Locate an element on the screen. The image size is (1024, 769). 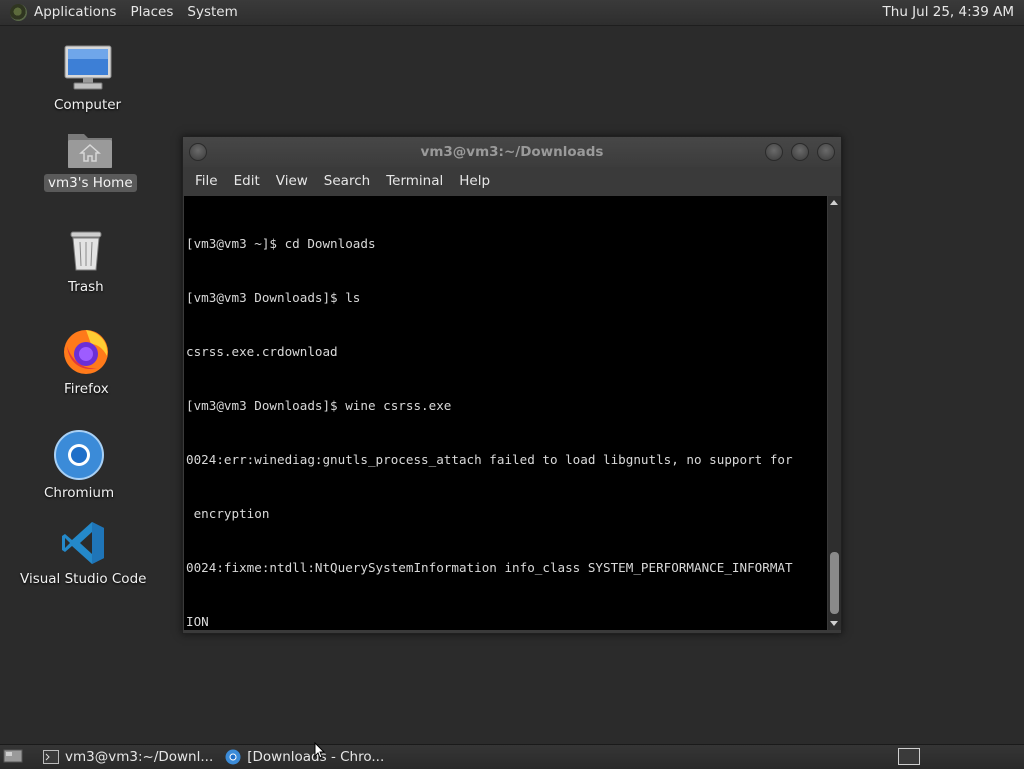
scroll-down-icon is located at coordinates (834, 623).